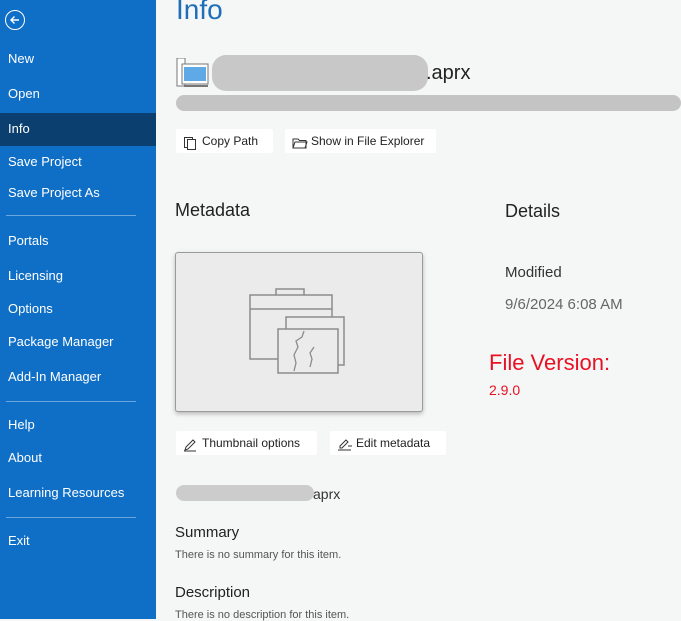 The image size is (681, 621). Describe the element at coordinates (505, 390) in the screenshot. I see `file-version-value: 2.9.0` at that location.